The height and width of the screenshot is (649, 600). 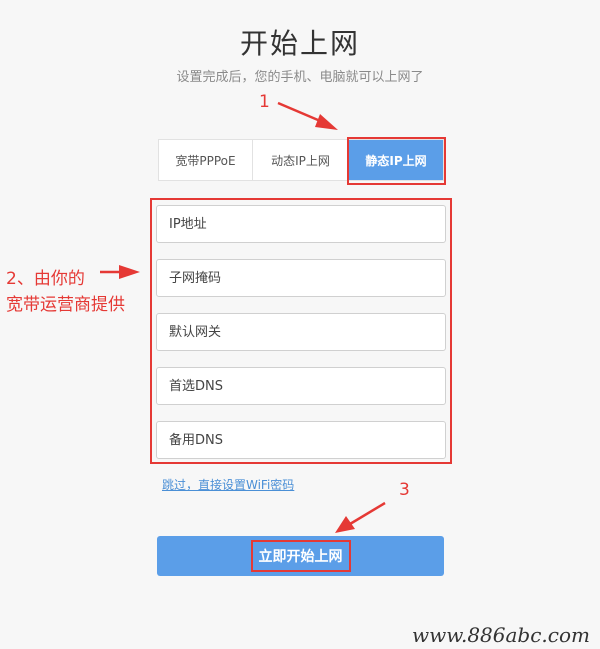 I want to click on annotation-2-line1: 2、由你的, so click(x=45, y=279).